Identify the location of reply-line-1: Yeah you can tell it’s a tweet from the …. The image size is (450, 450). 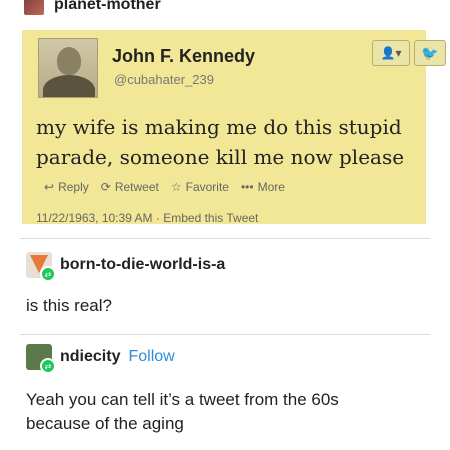
(182, 399).